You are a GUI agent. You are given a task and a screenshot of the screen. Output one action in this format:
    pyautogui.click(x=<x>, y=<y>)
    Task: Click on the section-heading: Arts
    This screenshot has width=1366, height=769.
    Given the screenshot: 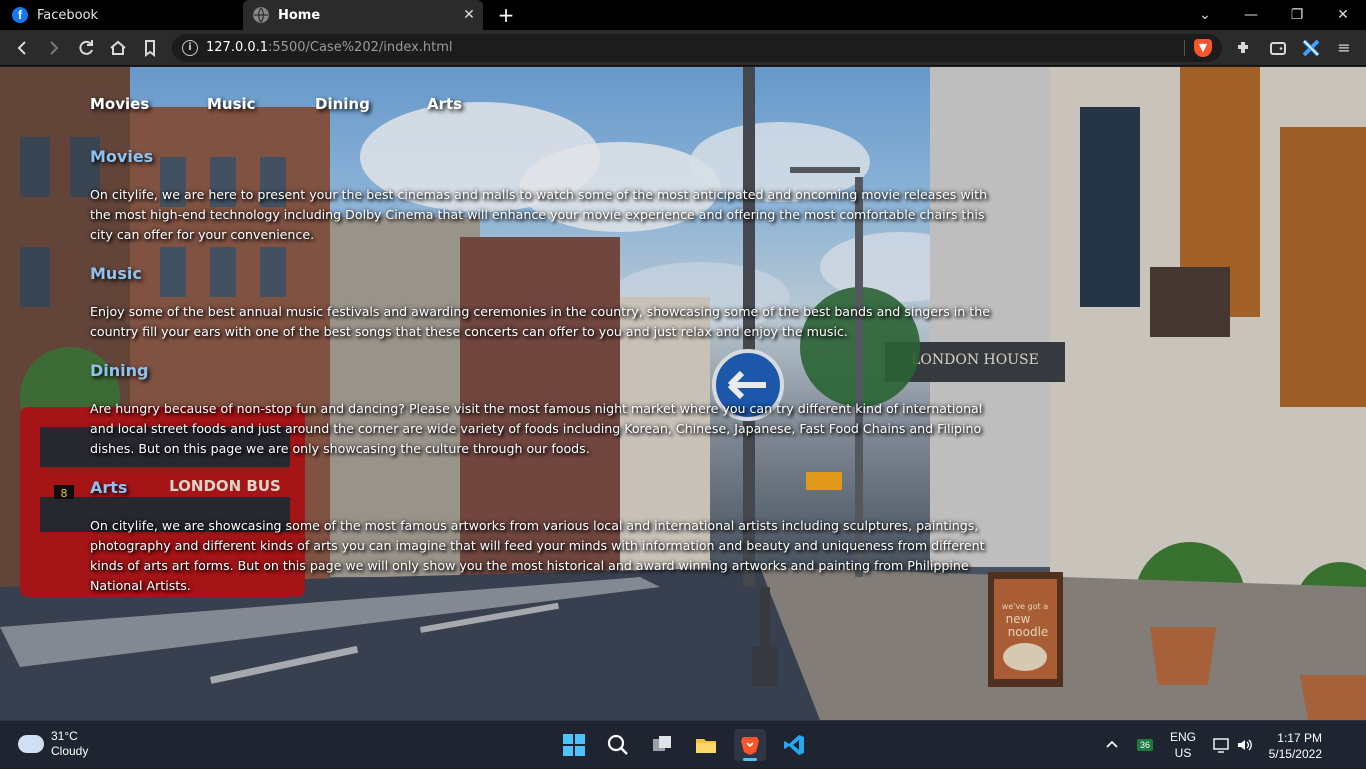 What is the action you would take?
    pyautogui.click(x=109, y=487)
    